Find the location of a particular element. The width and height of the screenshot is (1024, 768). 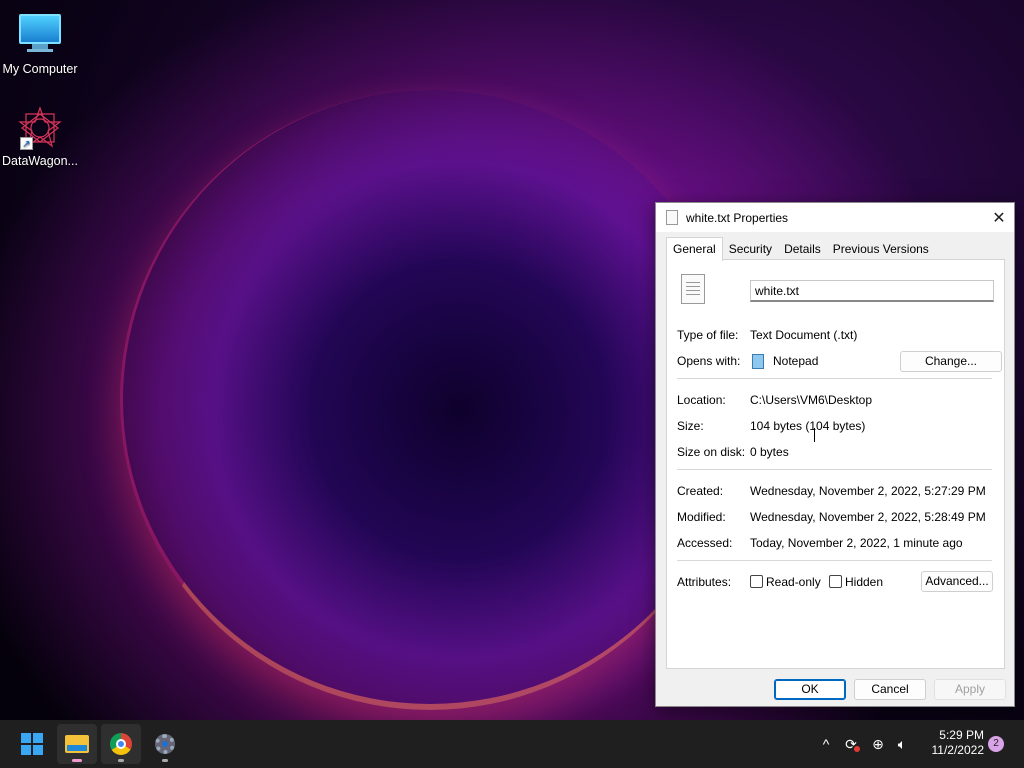

folder-icon is located at coordinates (77, 744).